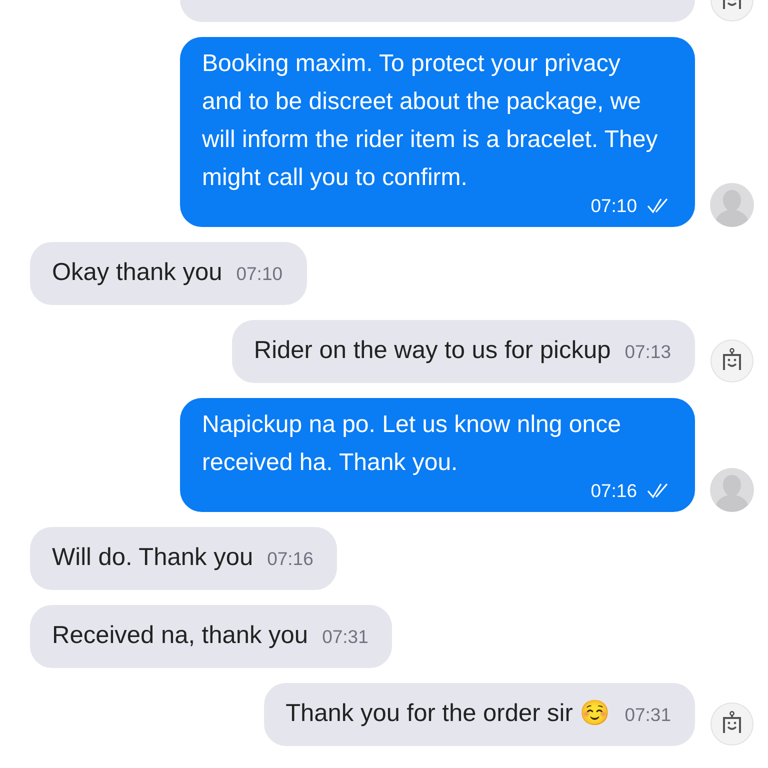  I want to click on message-text: Thank you for the order sir ☺, so click(448, 713).